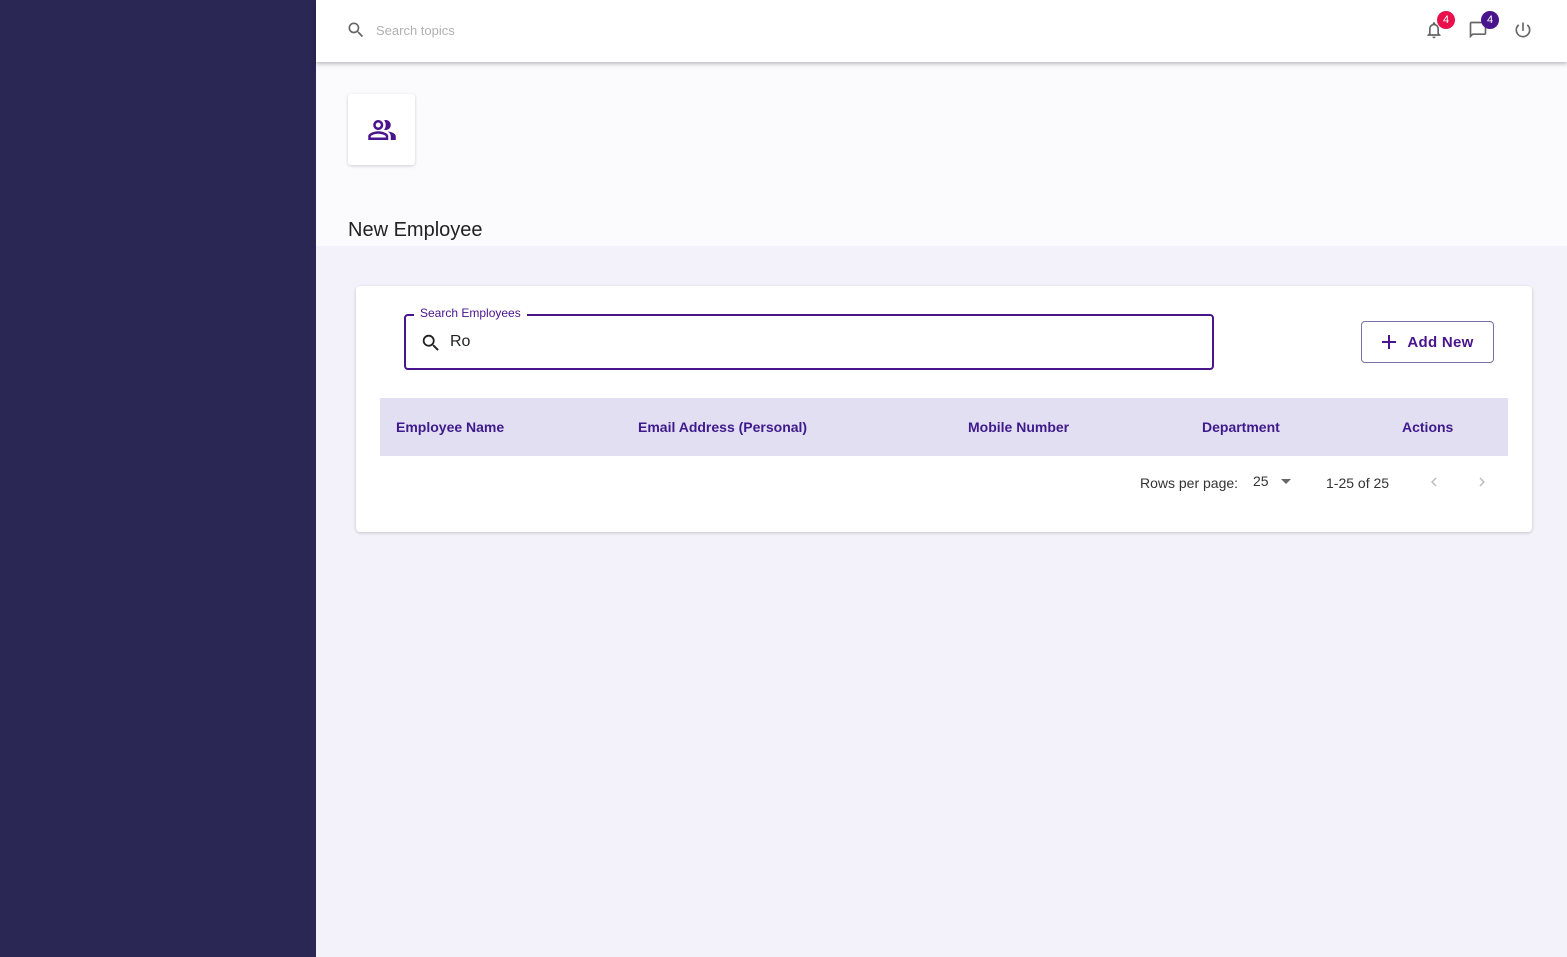  I want to click on column-header-actions: Actions, so click(1427, 427).